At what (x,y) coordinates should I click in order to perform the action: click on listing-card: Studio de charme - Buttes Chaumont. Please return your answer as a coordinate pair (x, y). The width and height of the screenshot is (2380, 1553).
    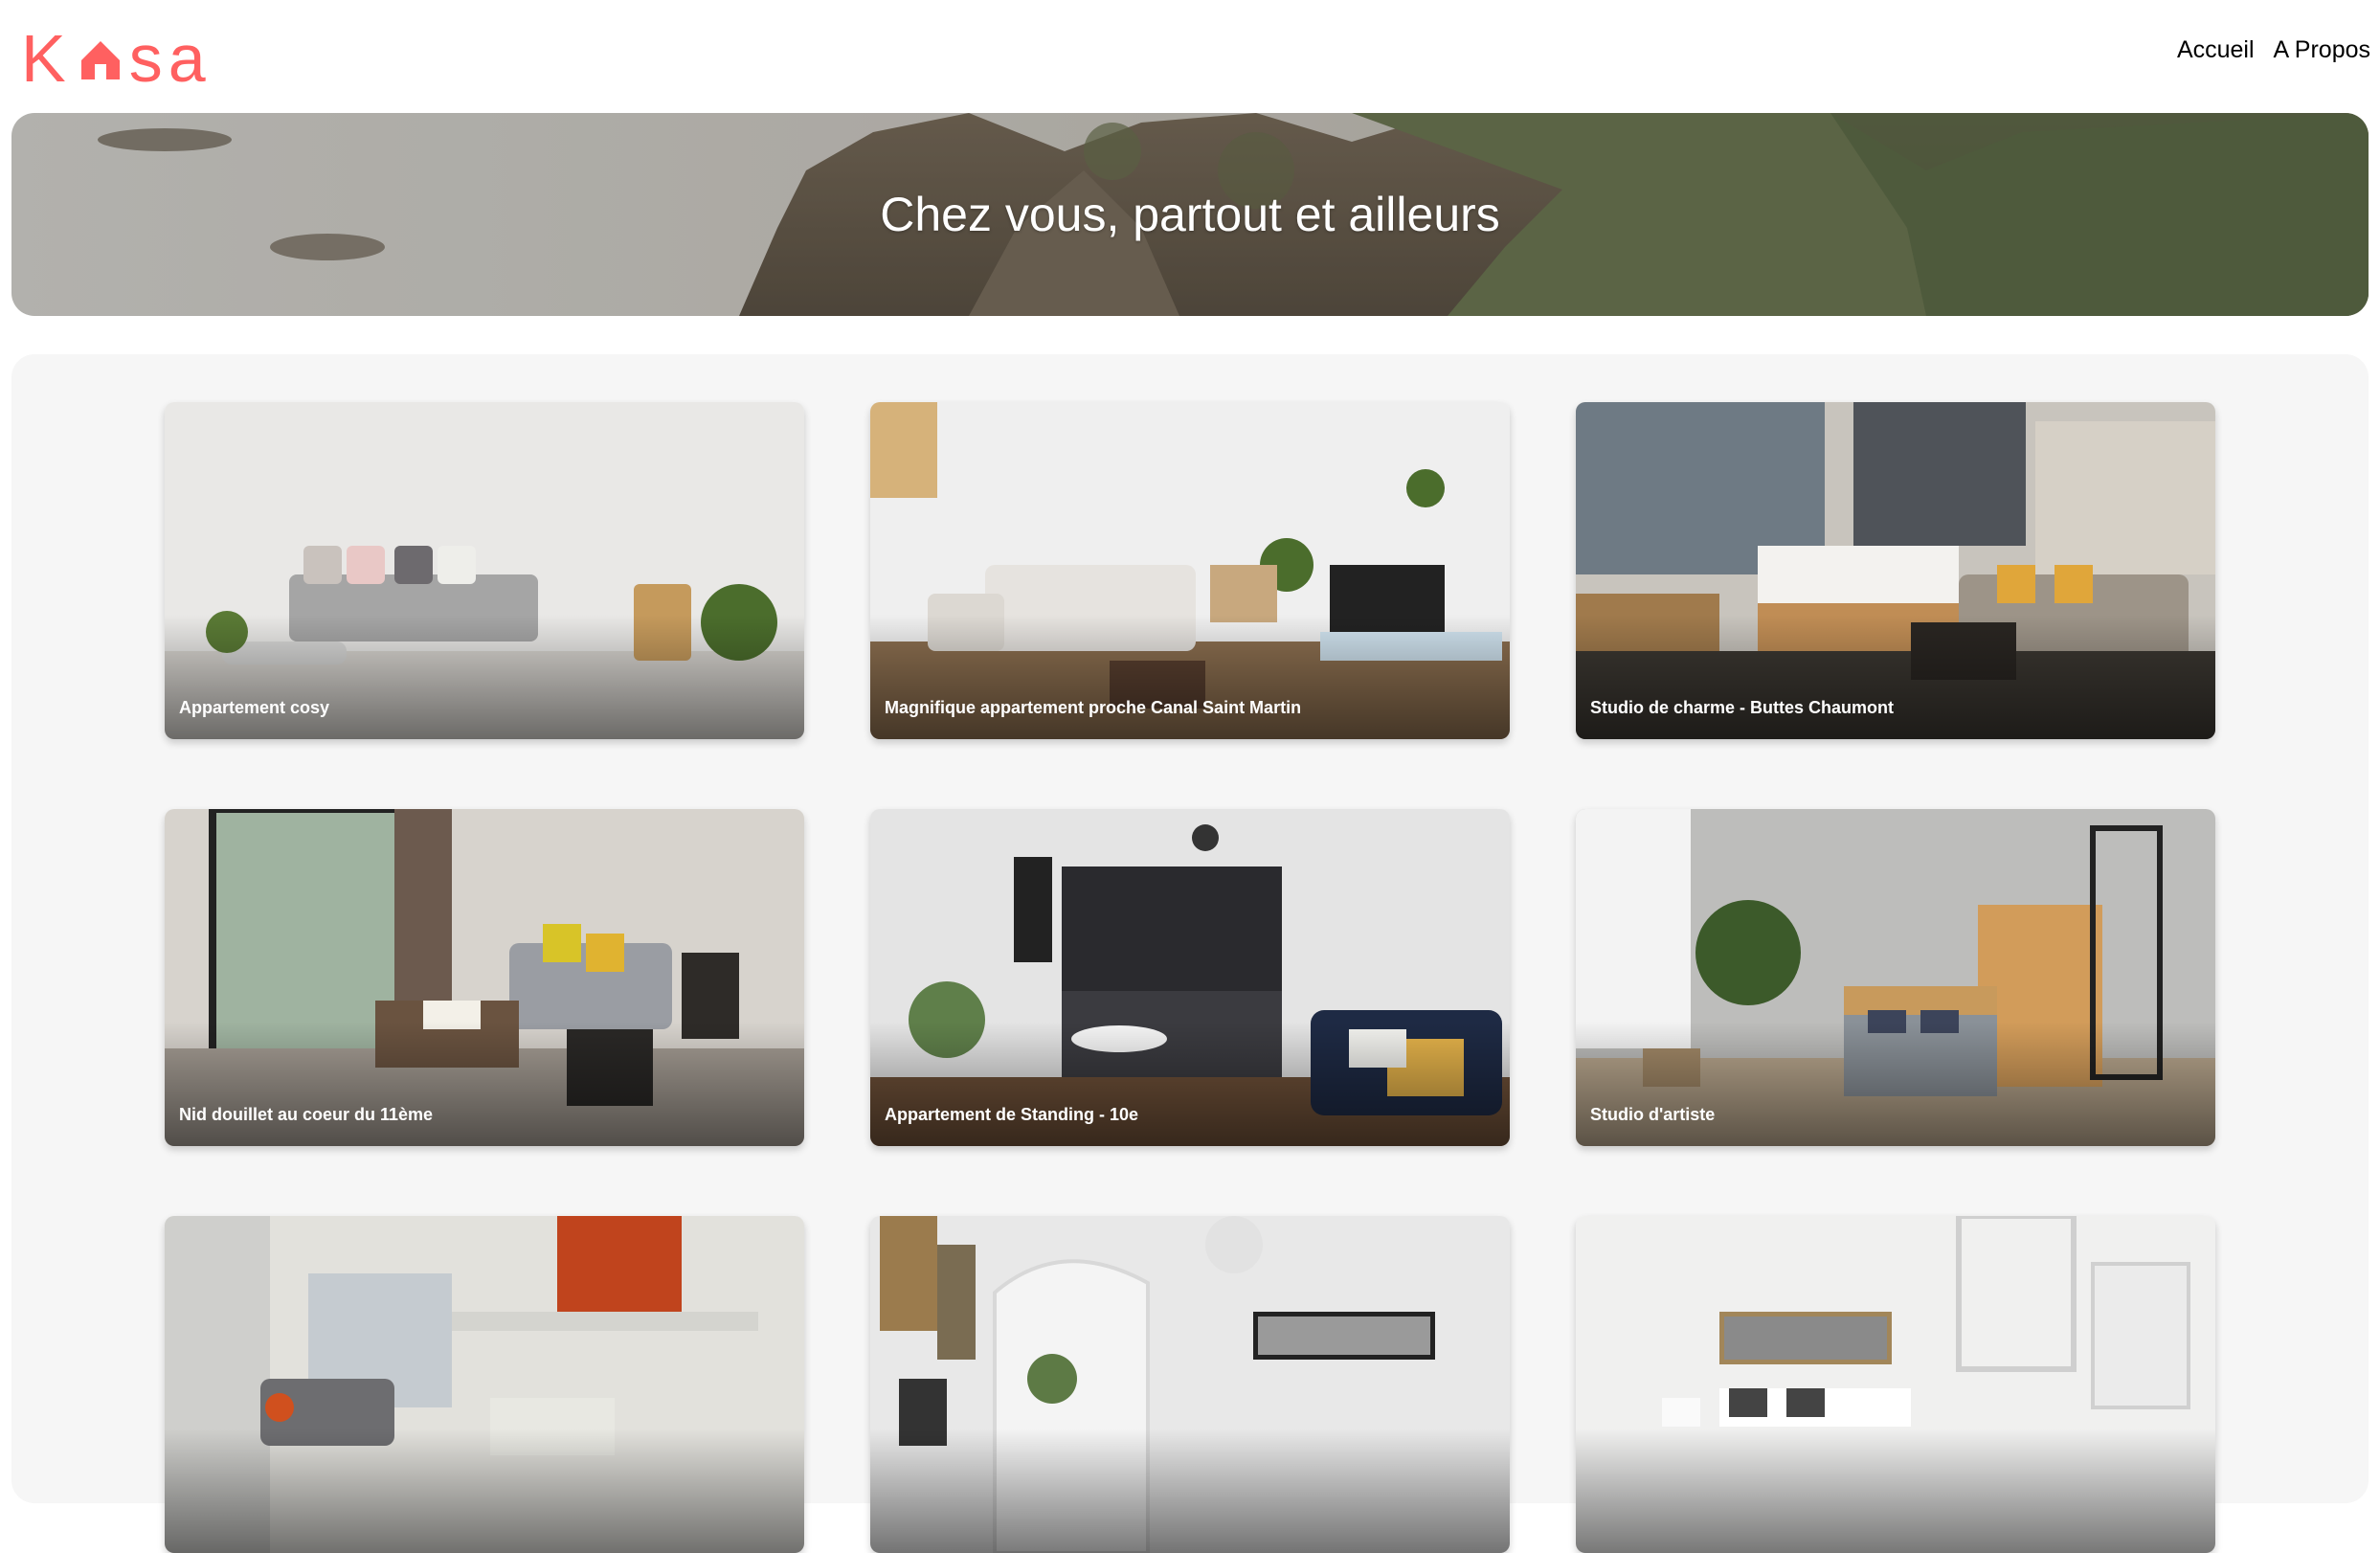
    Looking at the image, I should click on (1896, 570).